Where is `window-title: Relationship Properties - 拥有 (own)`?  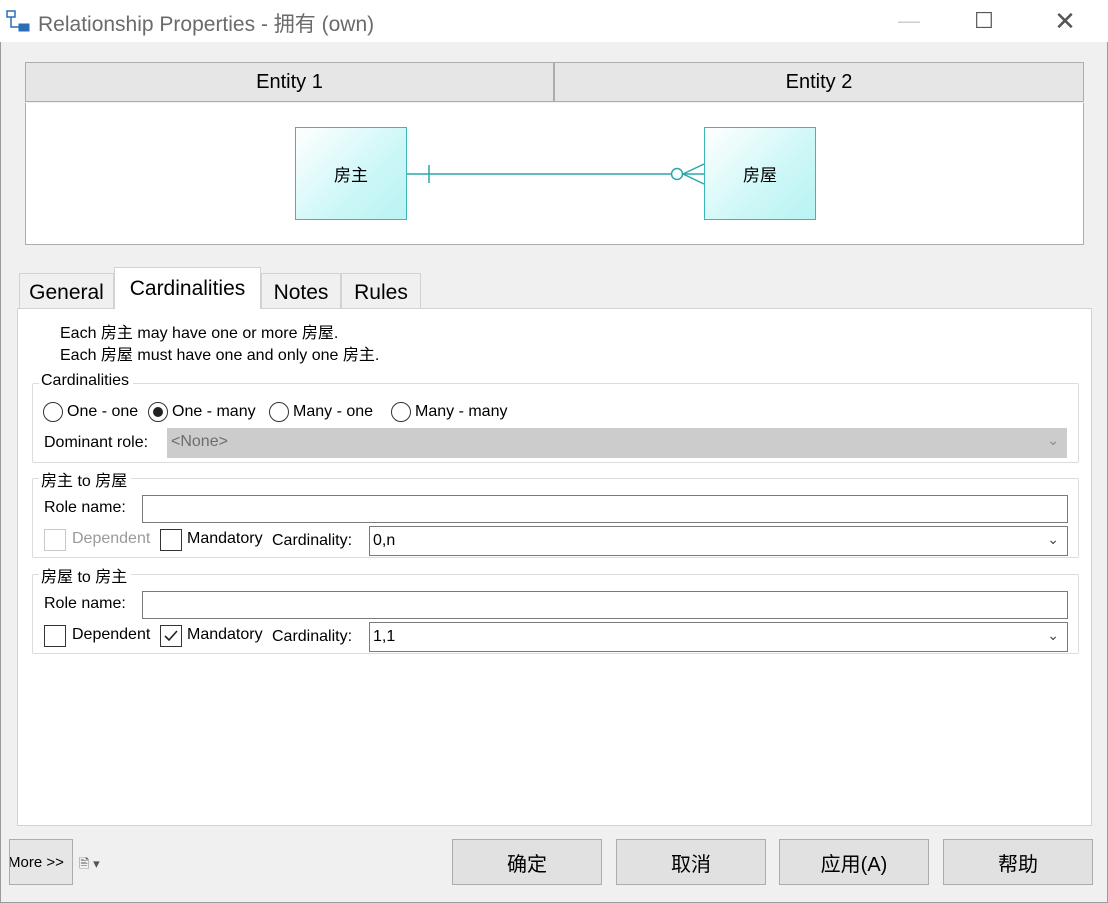
window-title: Relationship Properties - 拥有 (own) is located at coordinates (206, 24).